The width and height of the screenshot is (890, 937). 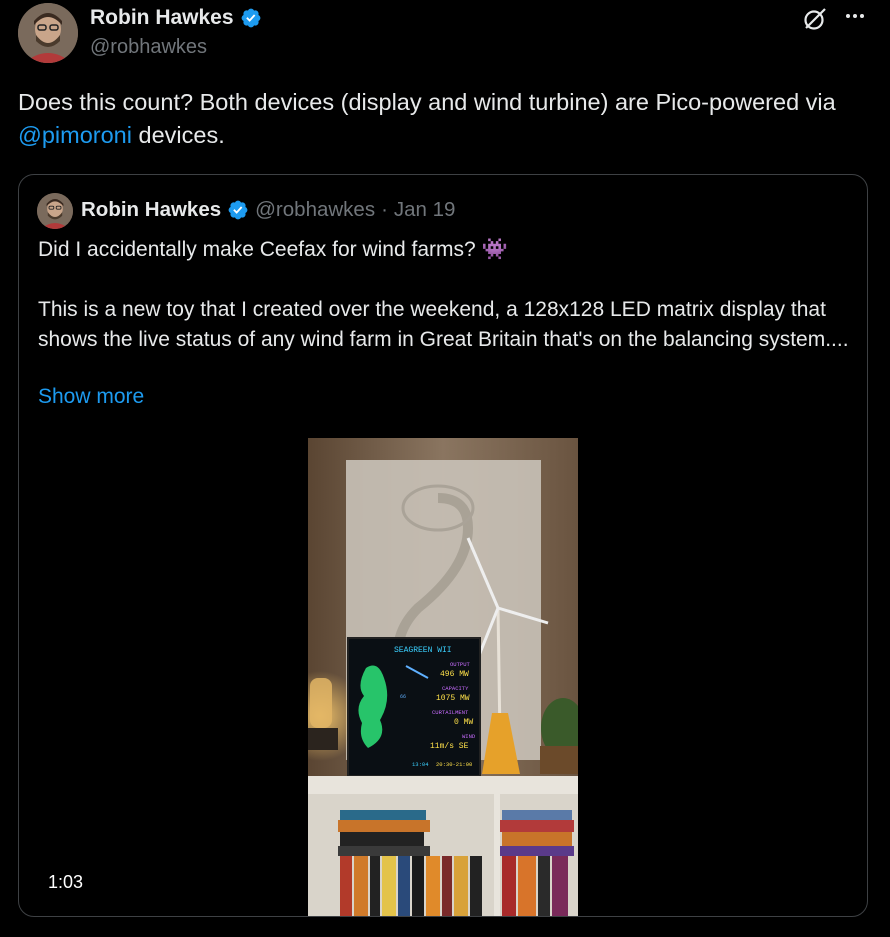 What do you see at coordinates (463, 722) in the screenshot?
I see `led-curtailment-value: 0 MW` at bounding box center [463, 722].